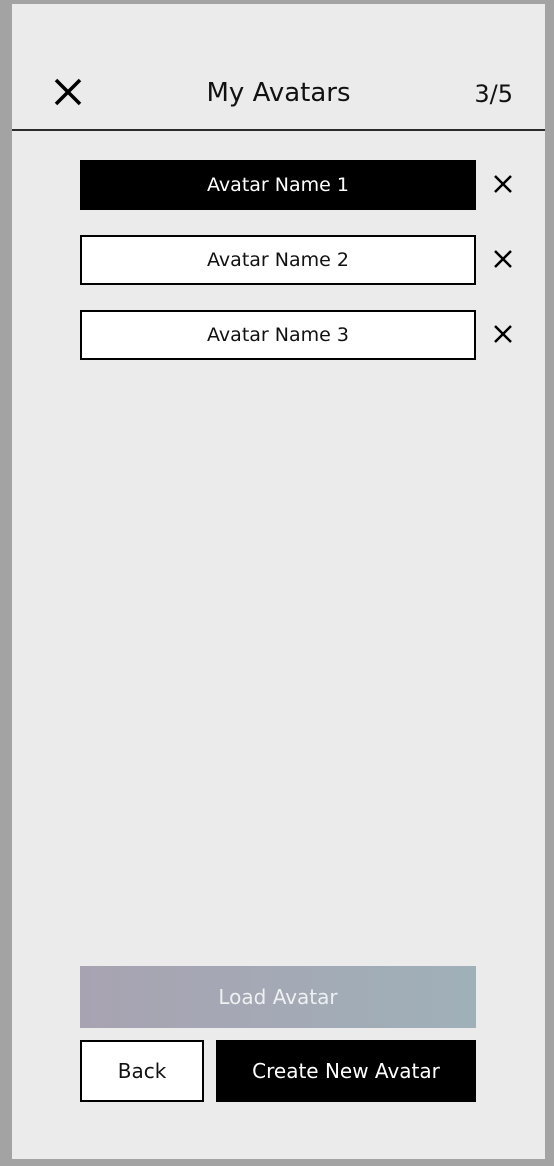 Image resolution: width=554 pixels, height=1166 pixels. Describe the element at coordinates (142, 1071) in the screenshot. I see `back-button: Back` at that location.